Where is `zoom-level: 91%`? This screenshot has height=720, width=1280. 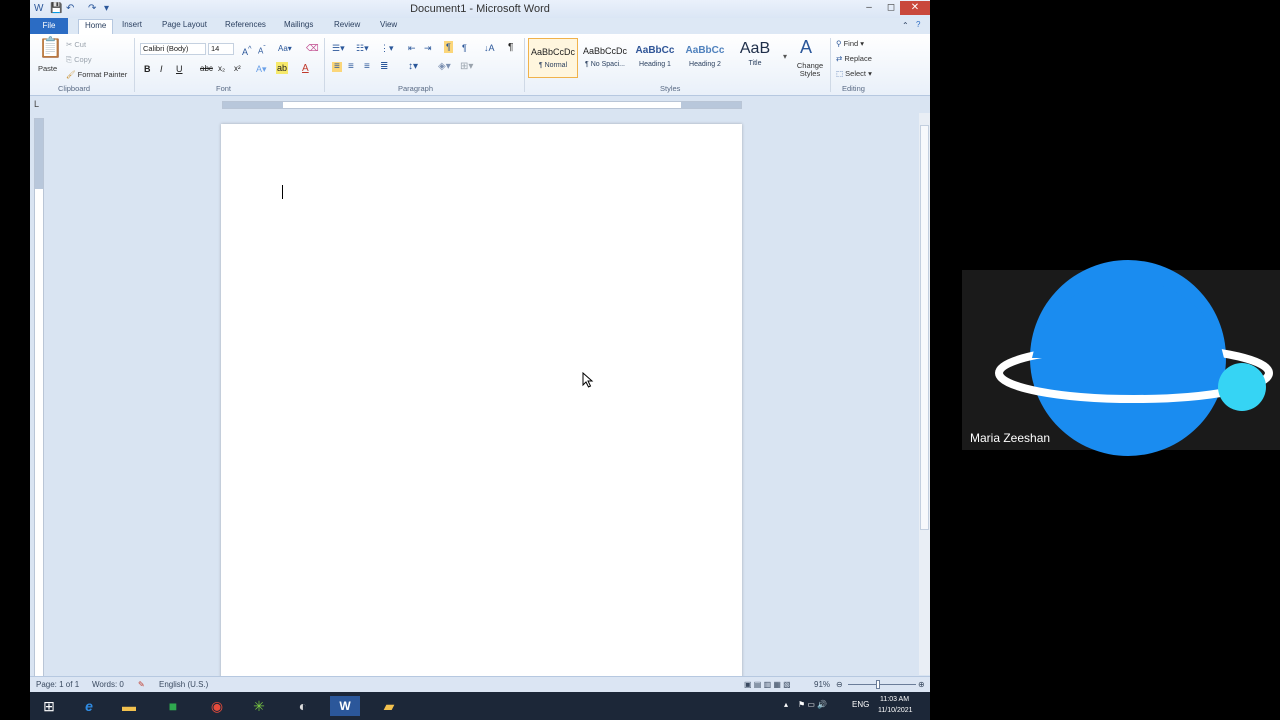
zoom-level: 91% is located at coordinates (822, 684).